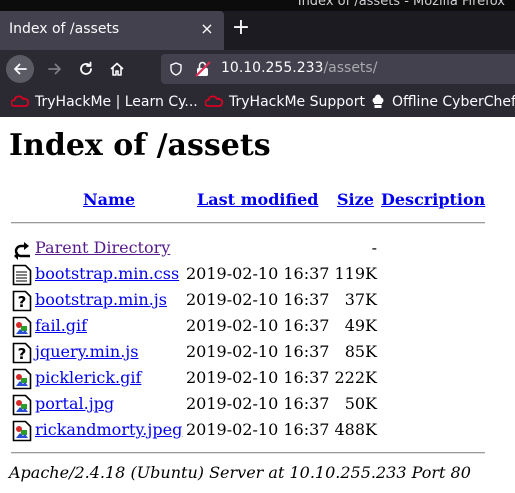  I want to click on parent-directory-link: Parent Directory, so click(102, 247).